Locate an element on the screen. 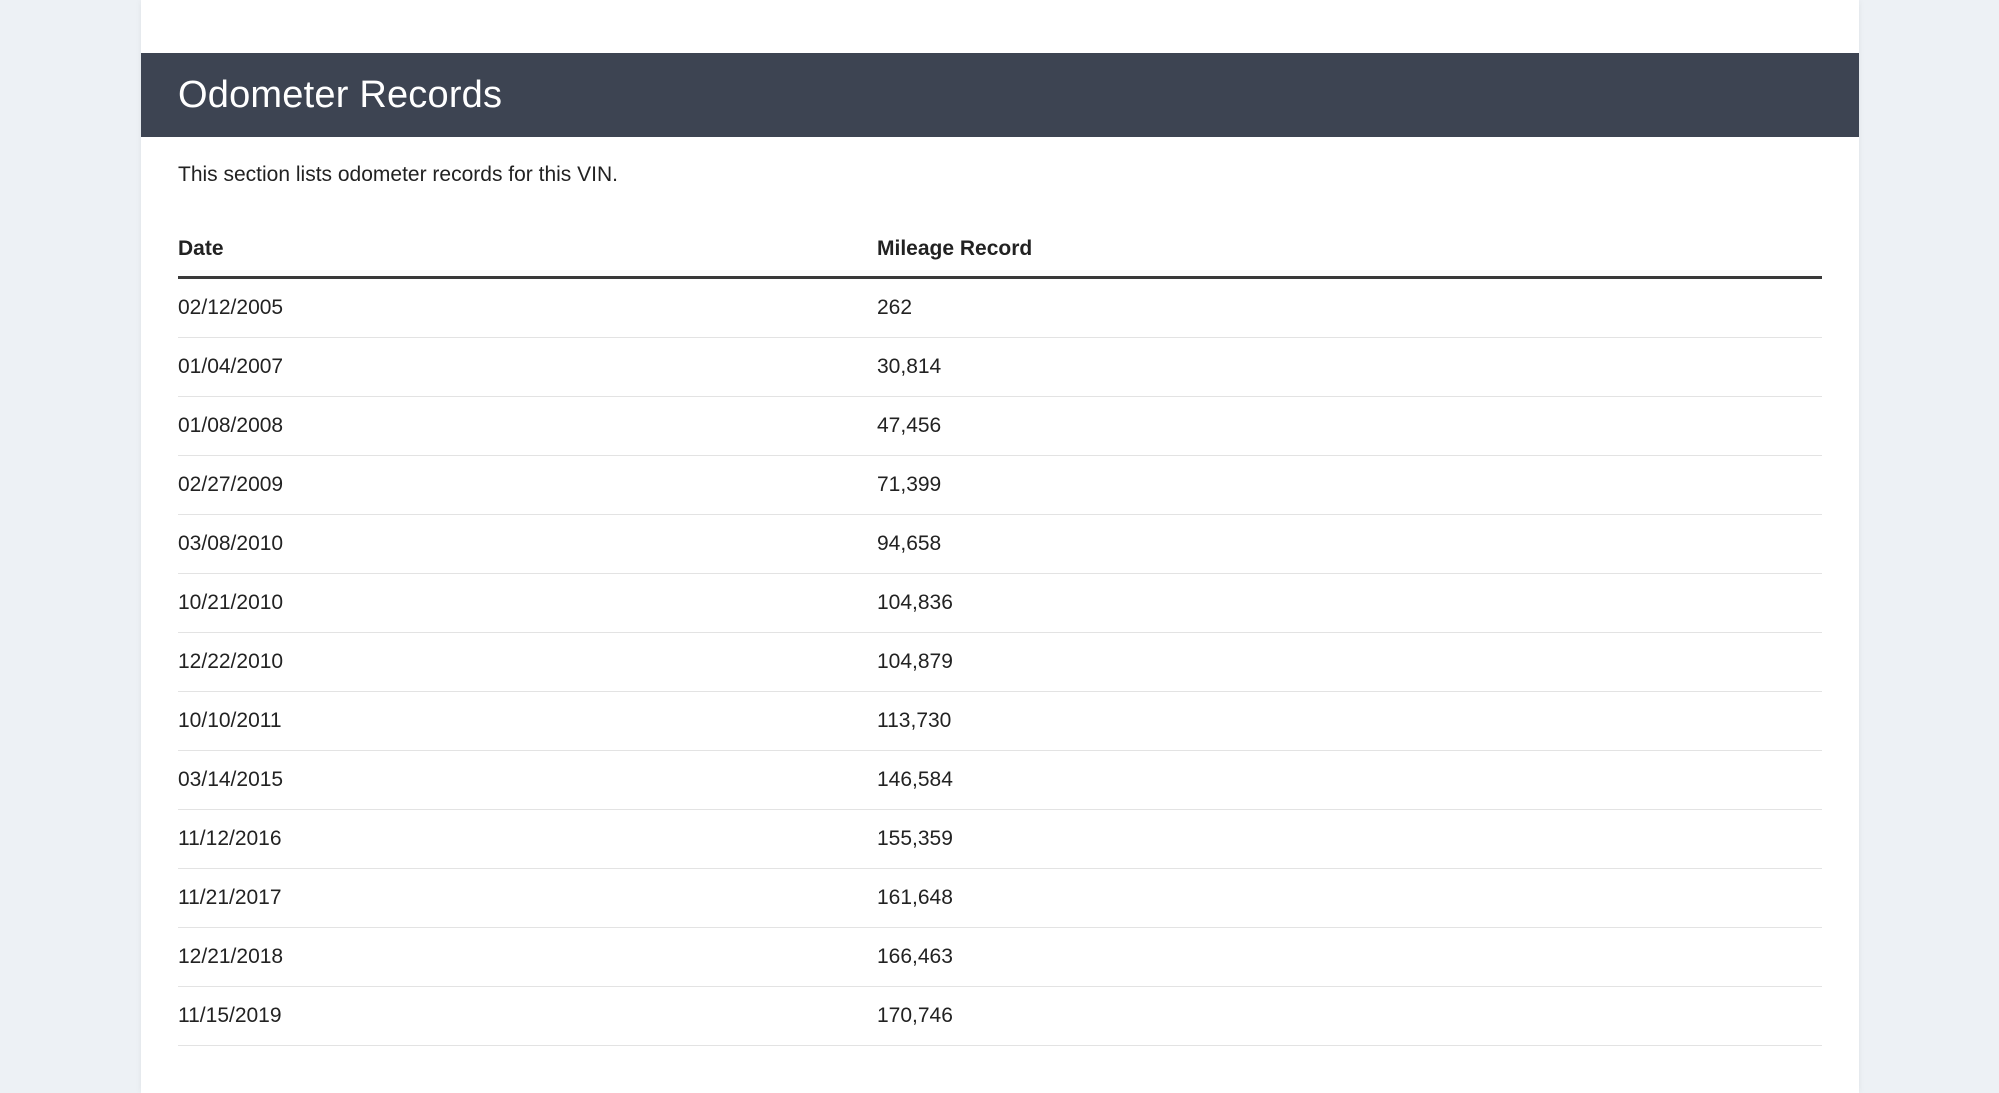  table-row: 01/08/2008 47,456 is located at coordinates (1000, 426).